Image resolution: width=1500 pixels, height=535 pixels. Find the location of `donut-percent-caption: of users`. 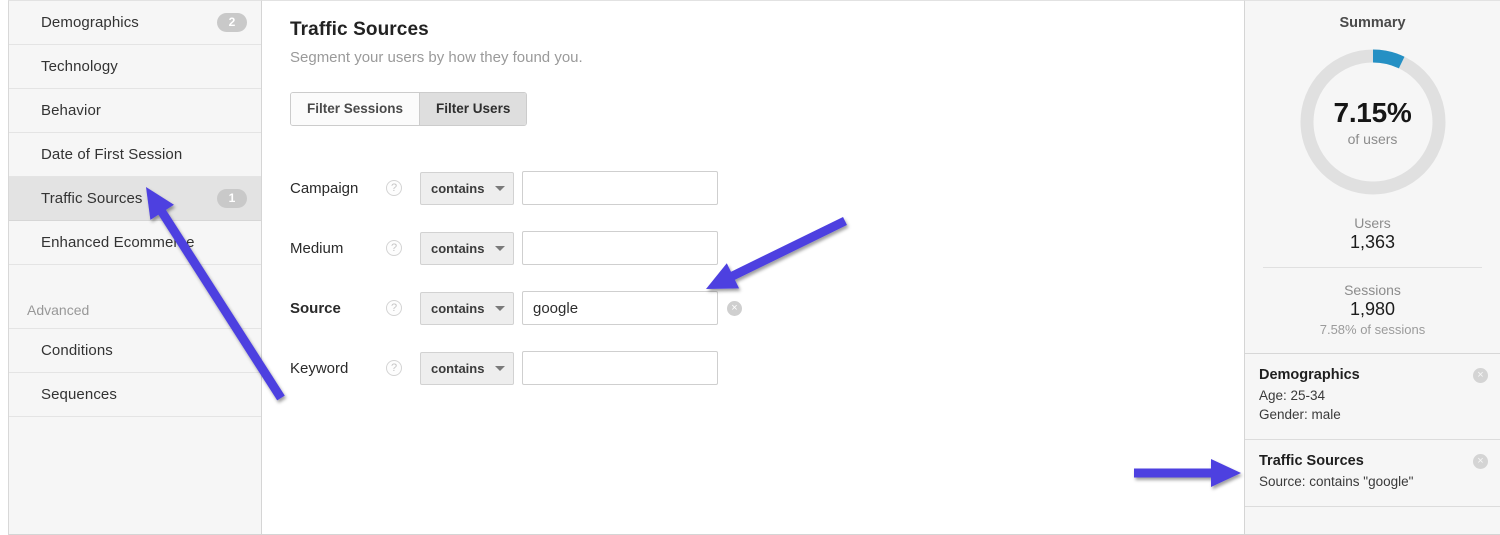

donut-percent-caption: of users is located at coordinates (1372, 139).